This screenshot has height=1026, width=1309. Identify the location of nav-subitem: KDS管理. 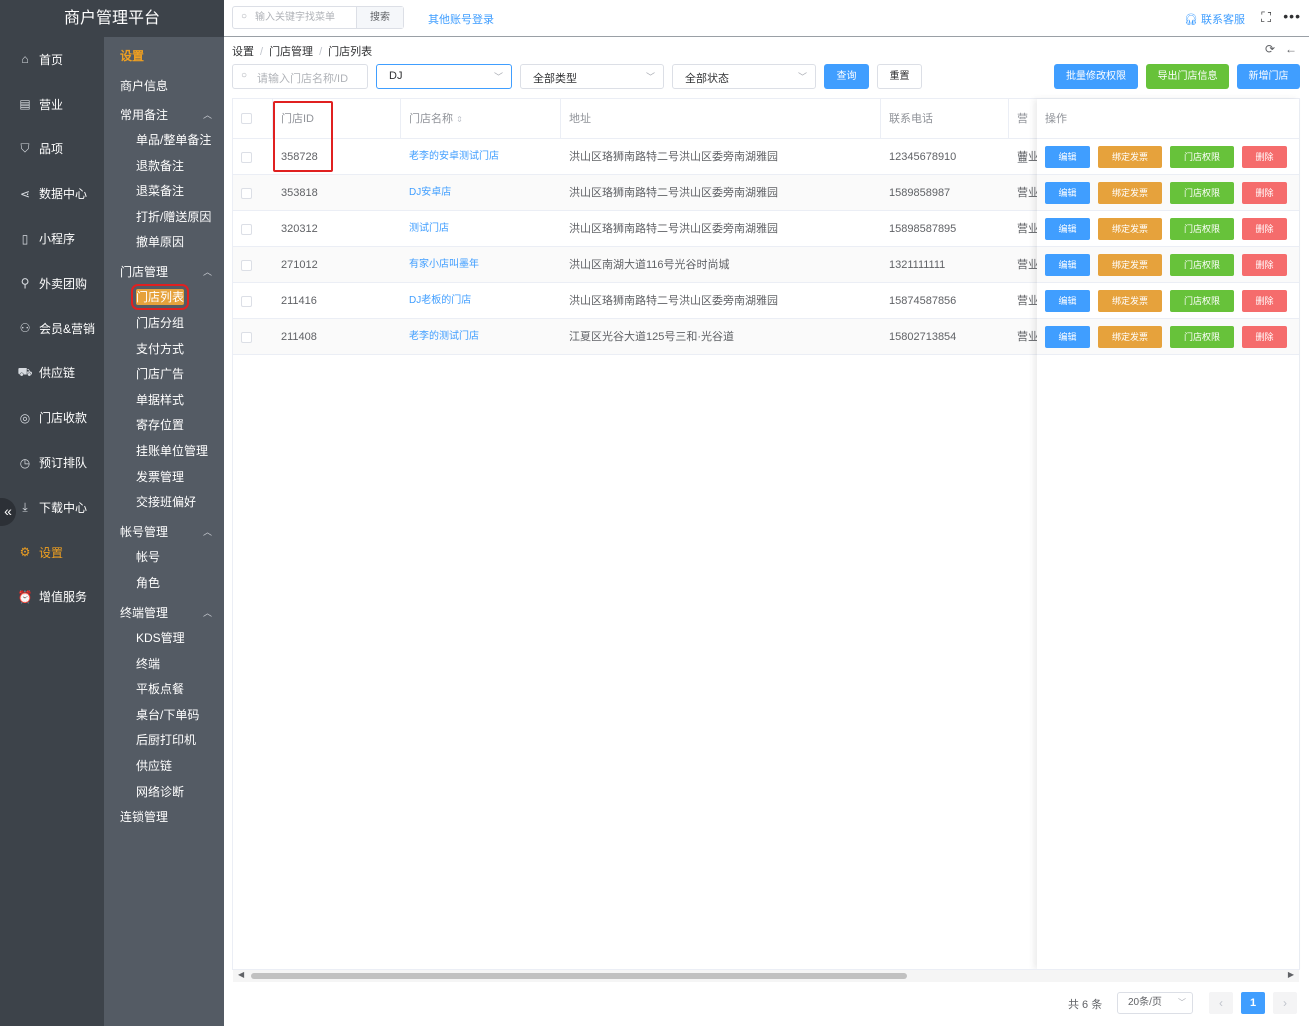
(164, 639).